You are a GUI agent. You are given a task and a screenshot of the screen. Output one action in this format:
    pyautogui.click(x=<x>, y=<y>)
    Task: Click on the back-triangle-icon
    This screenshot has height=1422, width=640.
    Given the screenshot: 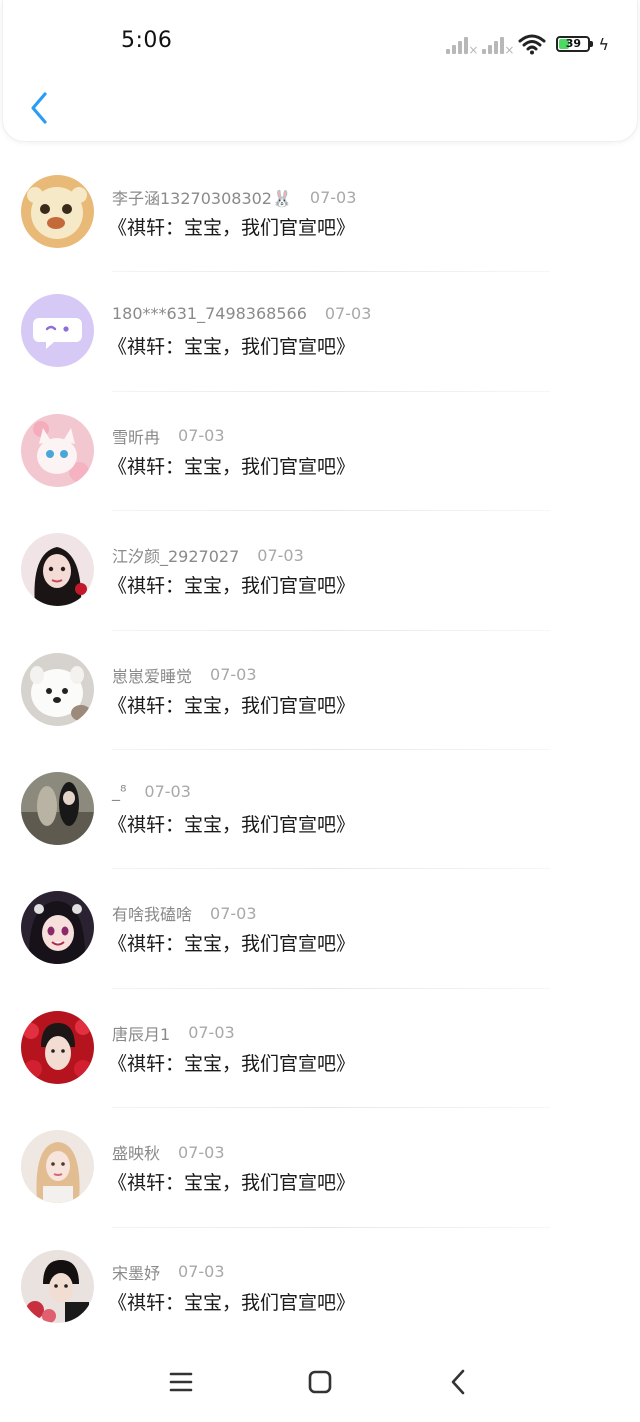 What is the action you would take?
    pyautogui.click(x=459, y=1382)
    